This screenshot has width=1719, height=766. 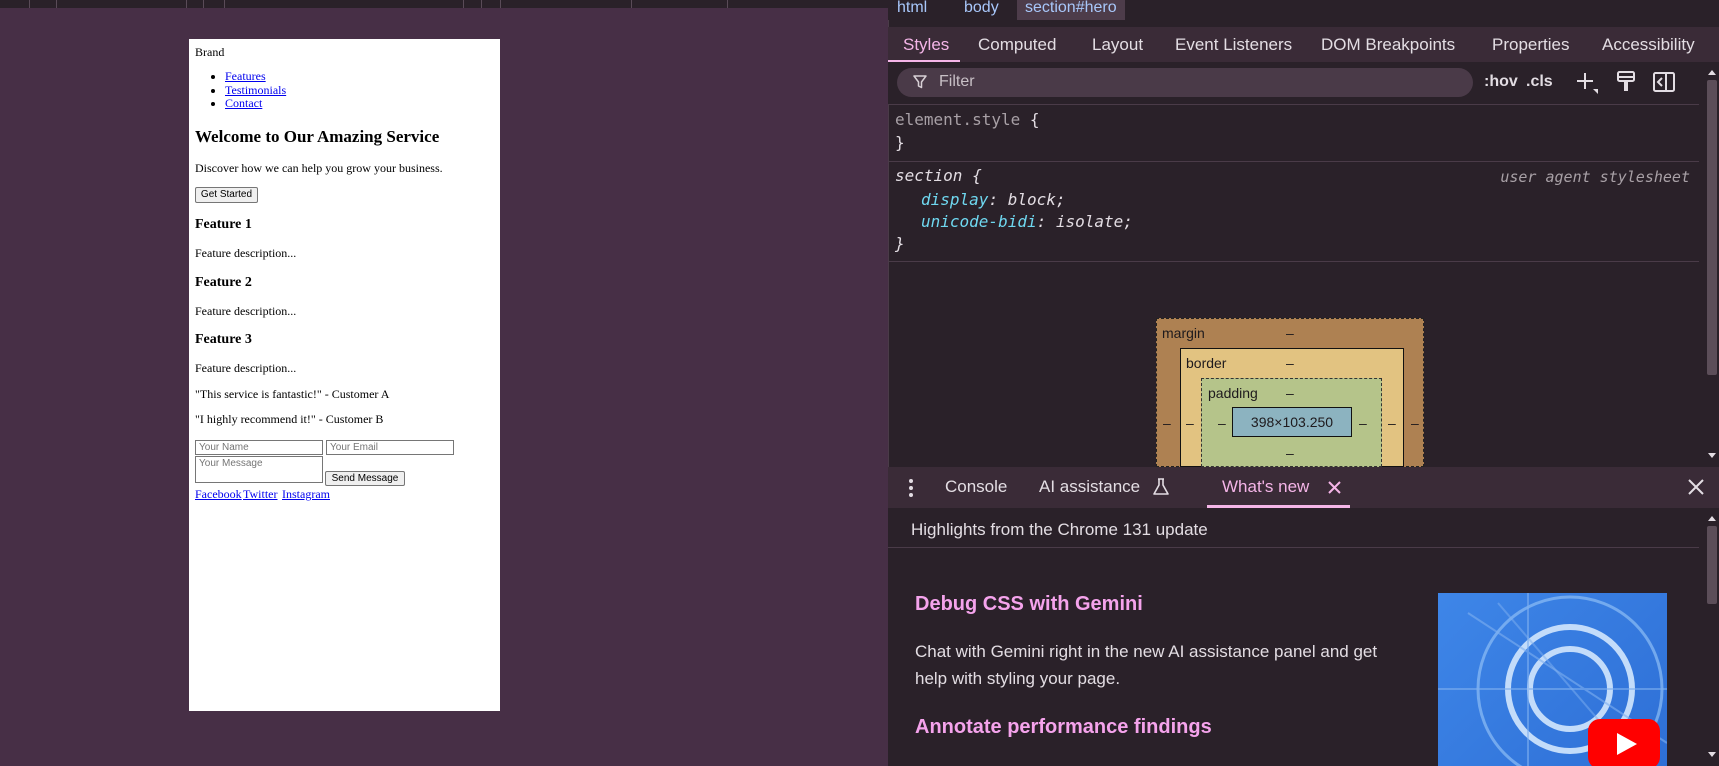 What do you see at coordinates (981, 10) in the screenshot?
I see `breadcrumb-body: body` at bounding box center [981, 10].